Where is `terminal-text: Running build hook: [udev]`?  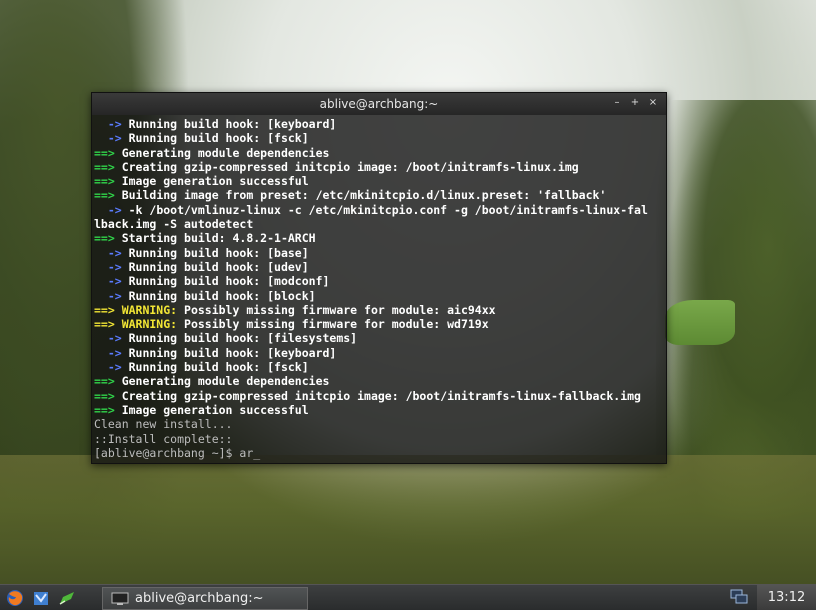 terminal-text: Running build hook: [udev] is located at coordinates (218, 266).